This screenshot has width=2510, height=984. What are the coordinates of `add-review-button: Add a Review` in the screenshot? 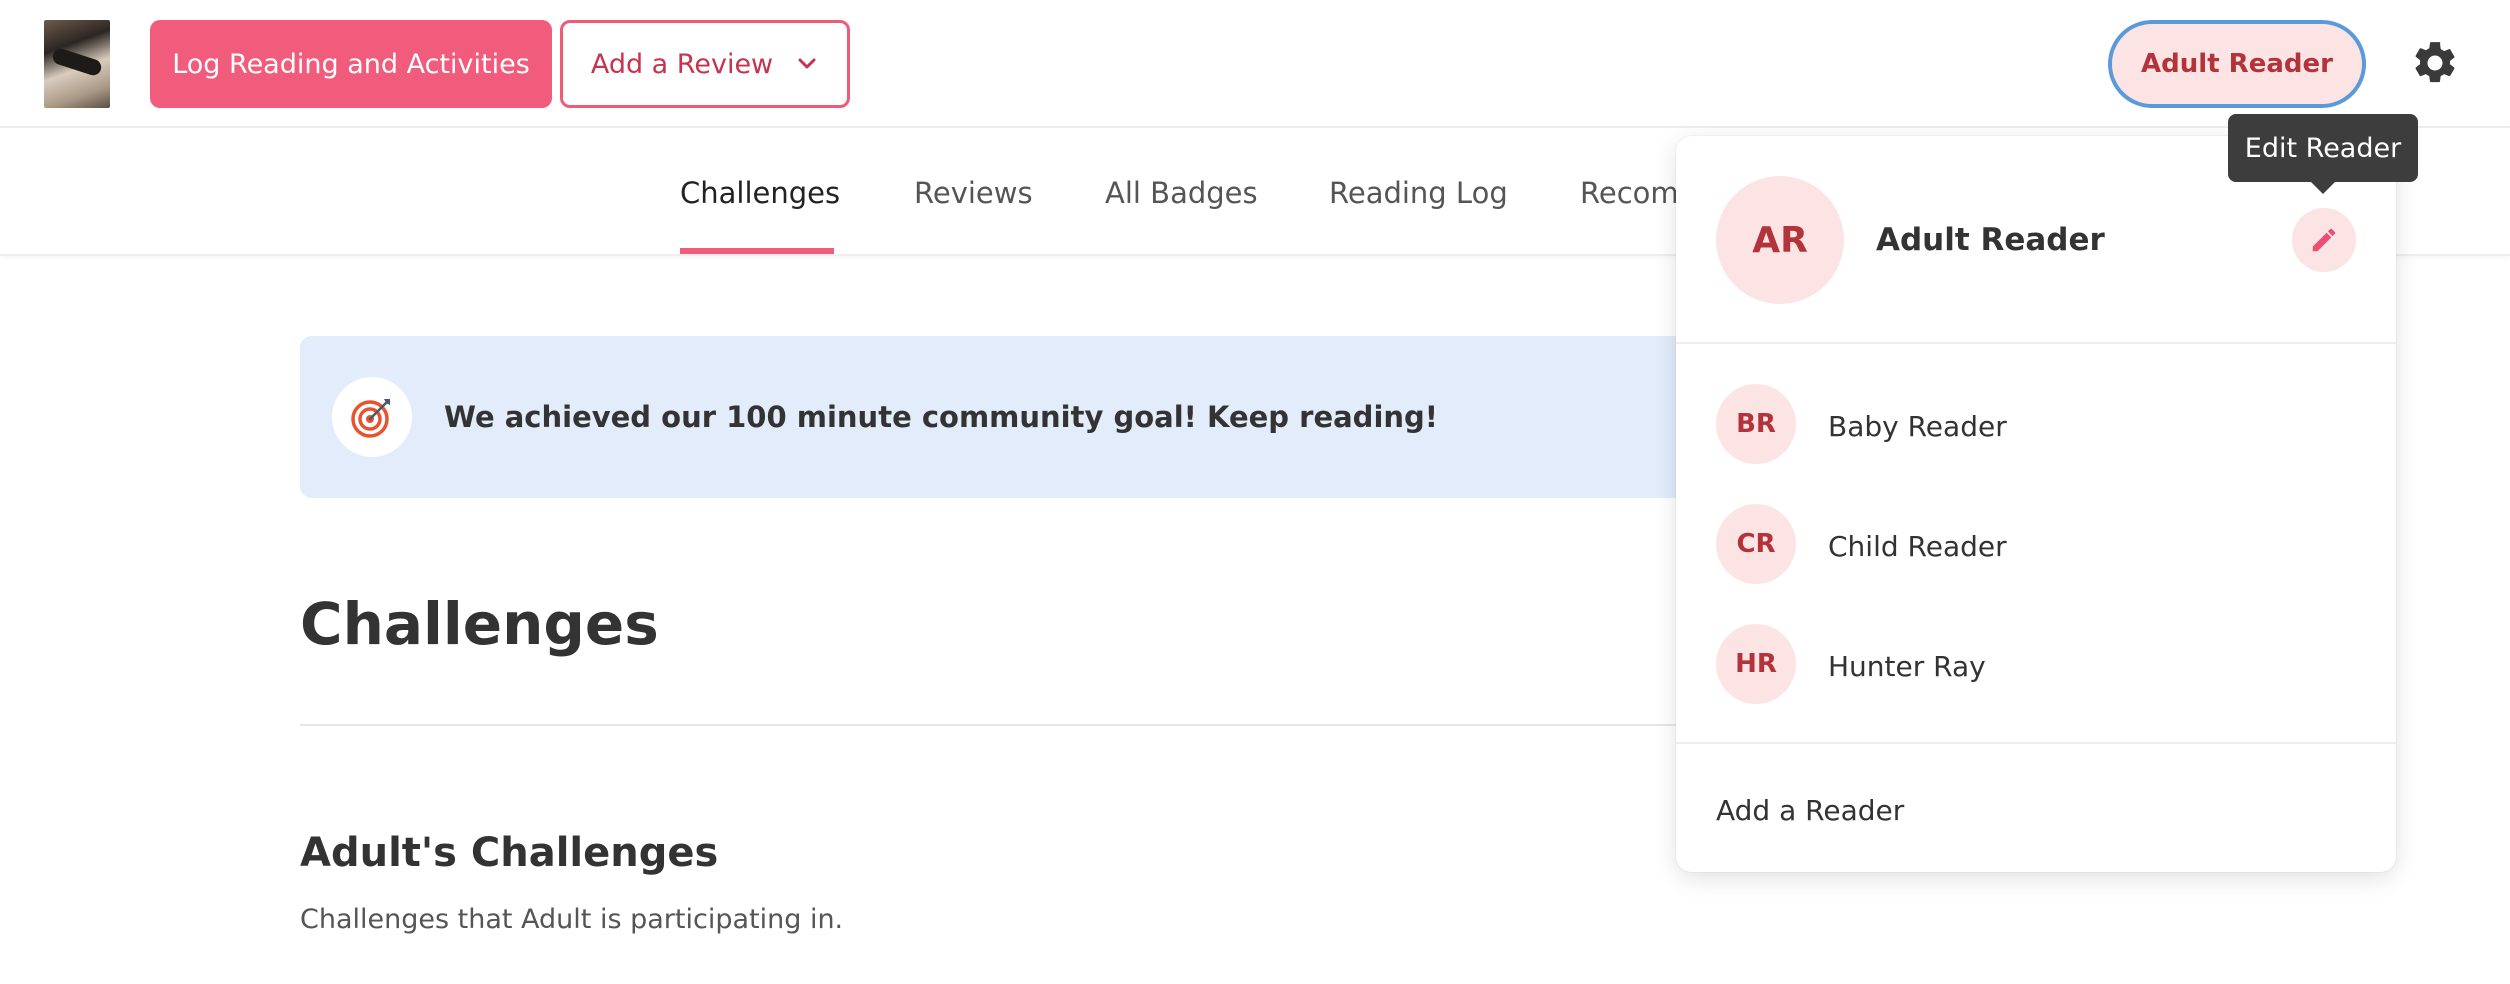 It's located at (705, 64).